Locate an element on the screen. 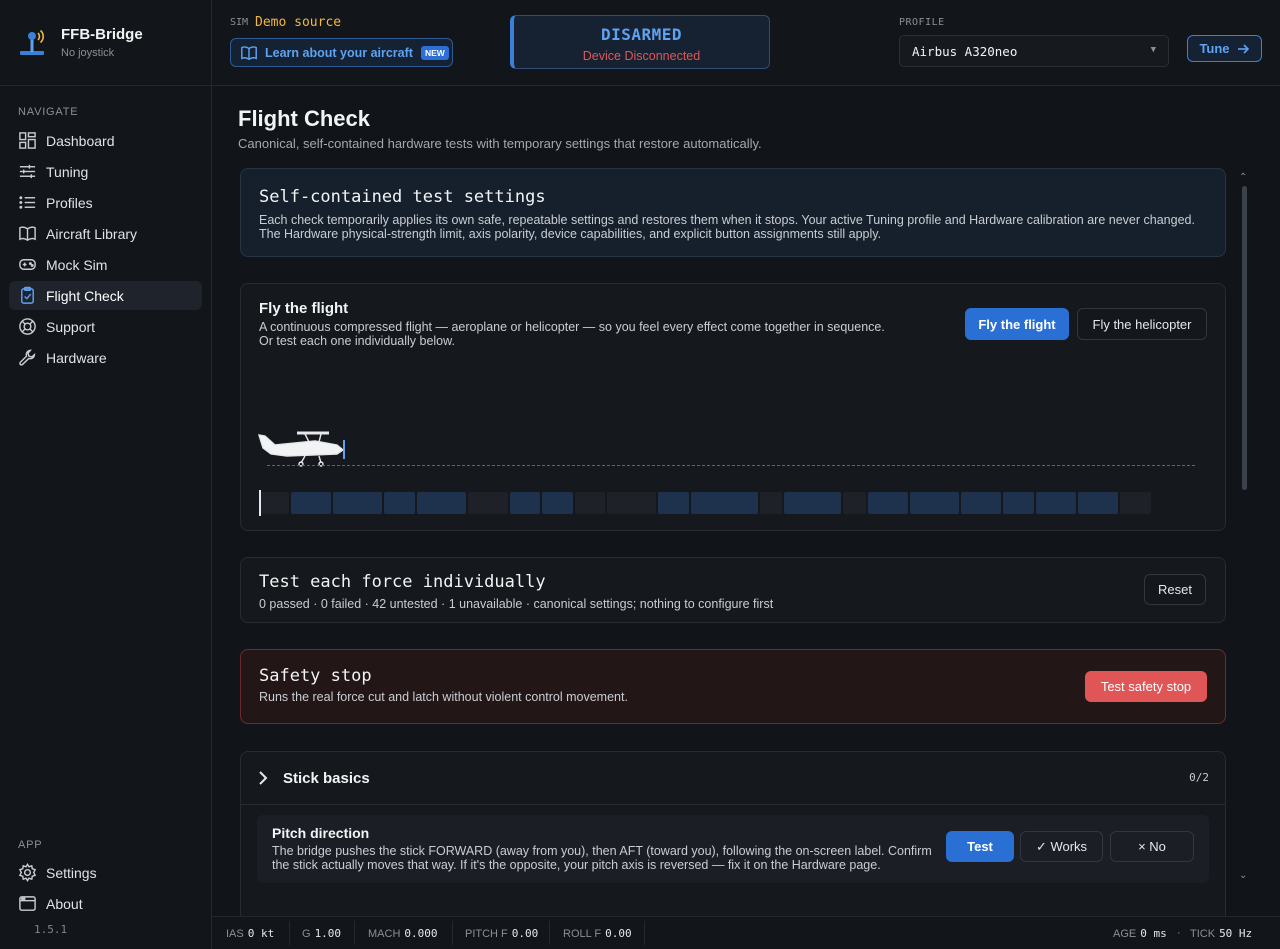  test-forces-title: Test each force individually is located at coordinates (402, 582).